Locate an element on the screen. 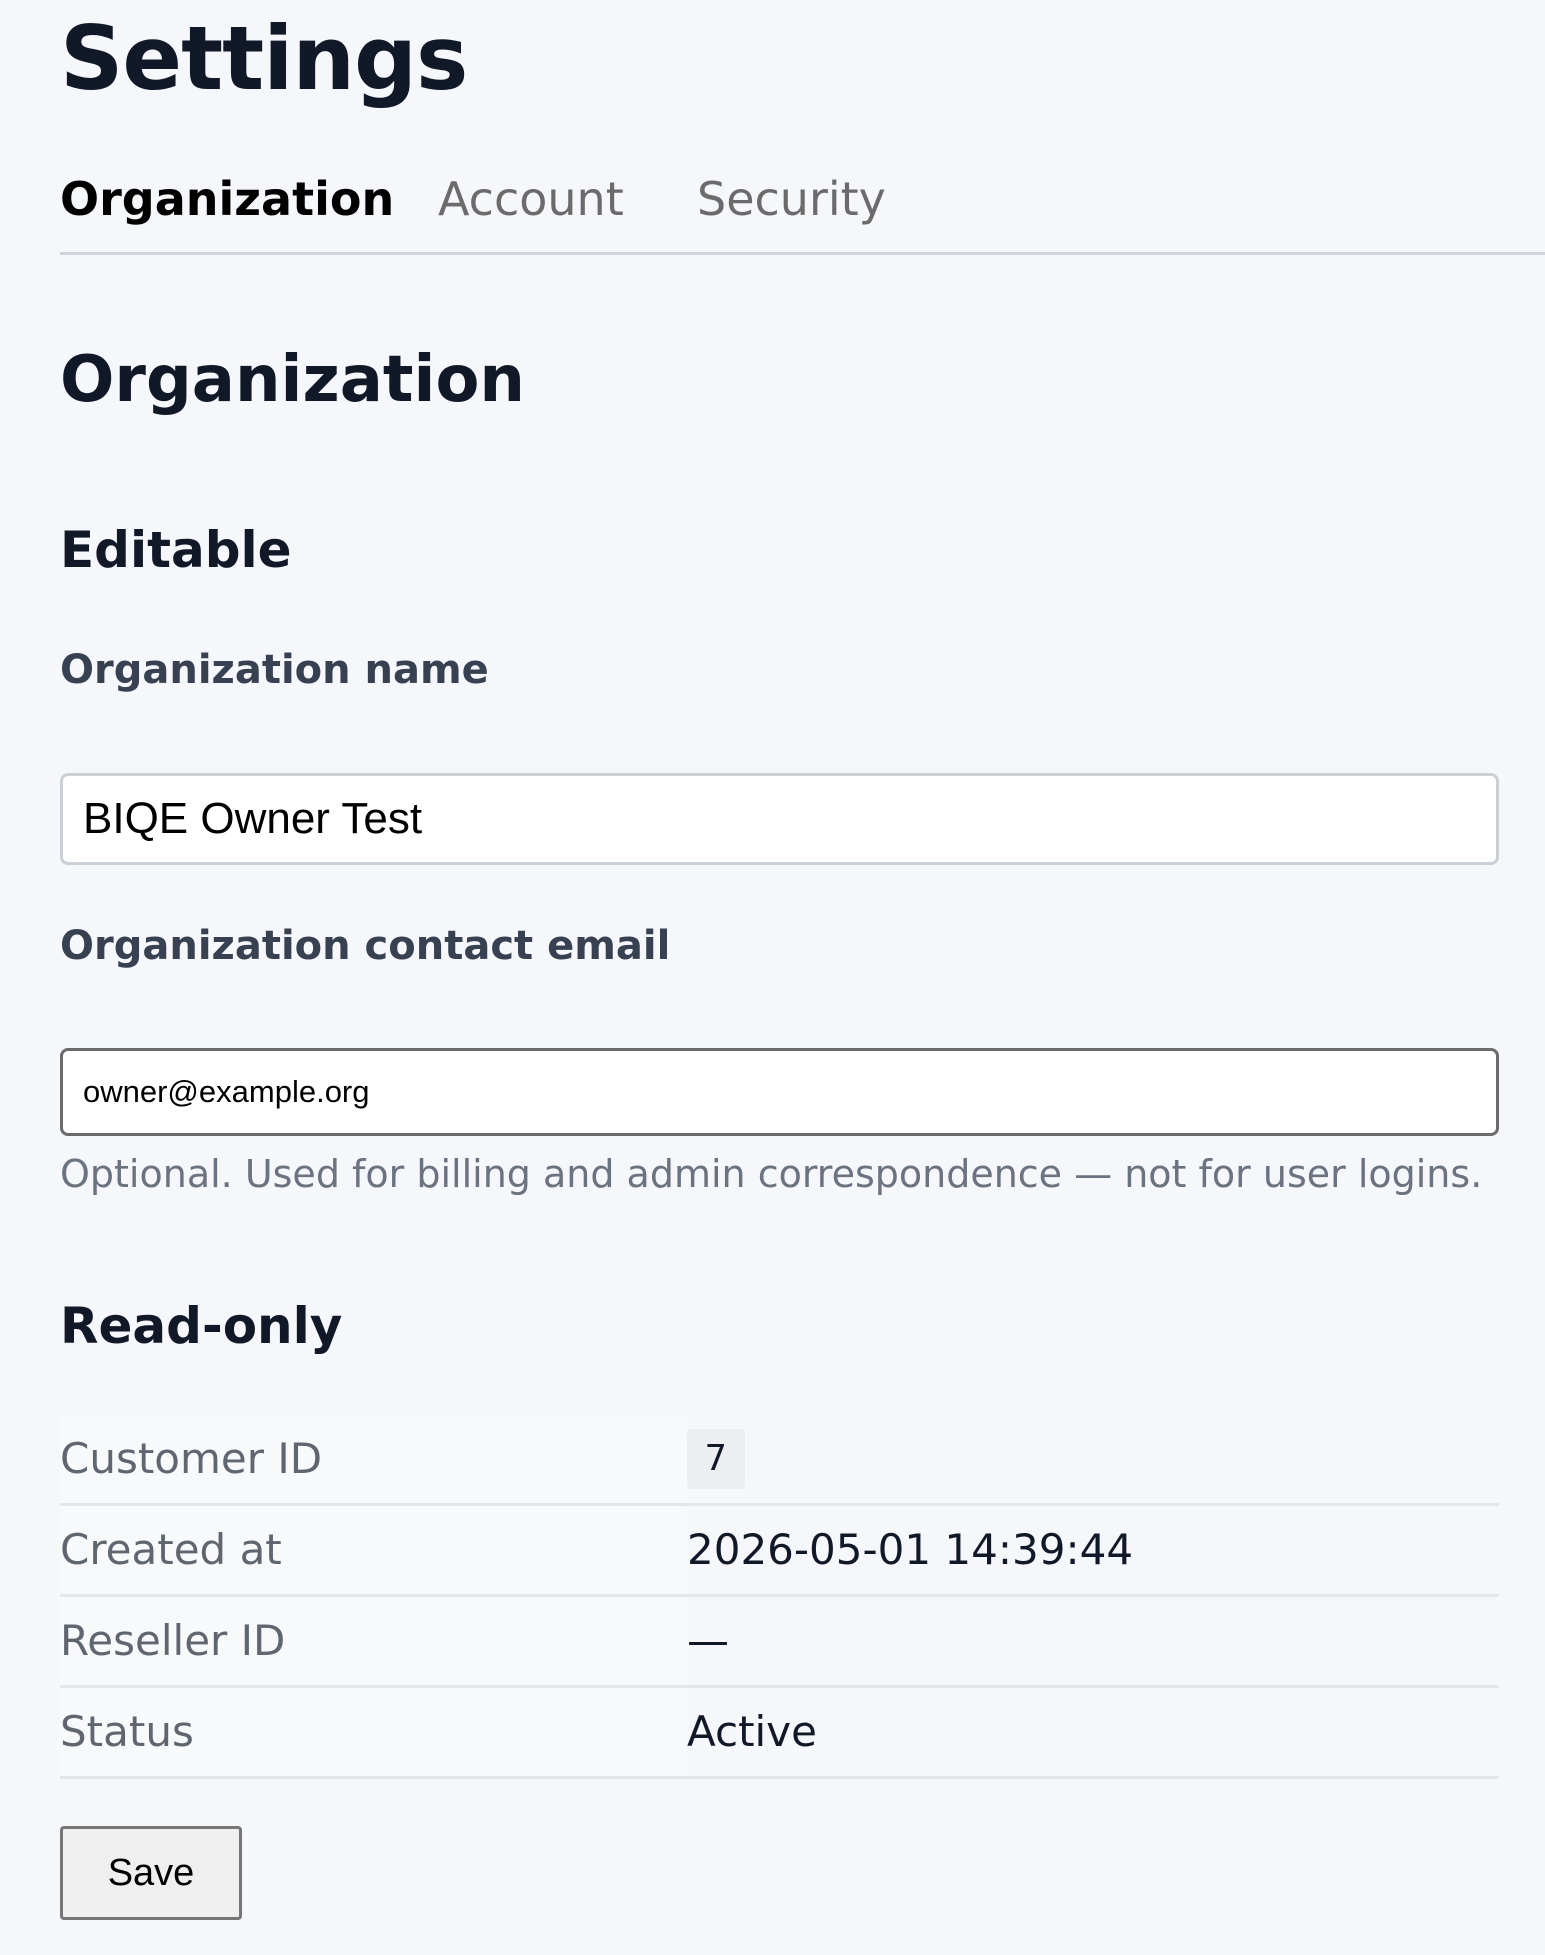 The image size is (1545, 1955). reseller-id-value: — is located at coordinates (1093, 1641).